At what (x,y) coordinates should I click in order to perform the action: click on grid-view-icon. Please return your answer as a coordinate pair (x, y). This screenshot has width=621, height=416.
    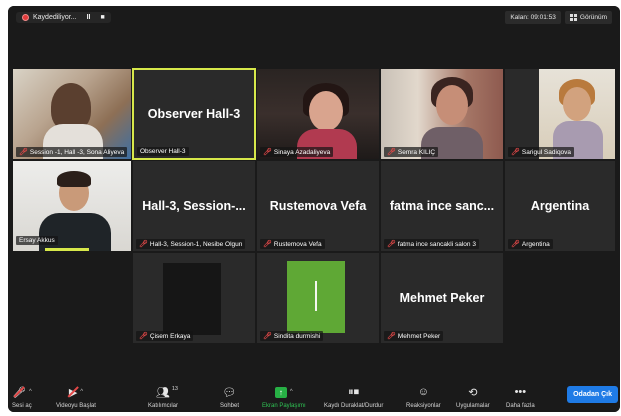
    Looking at the image, I should click on (573, 17).